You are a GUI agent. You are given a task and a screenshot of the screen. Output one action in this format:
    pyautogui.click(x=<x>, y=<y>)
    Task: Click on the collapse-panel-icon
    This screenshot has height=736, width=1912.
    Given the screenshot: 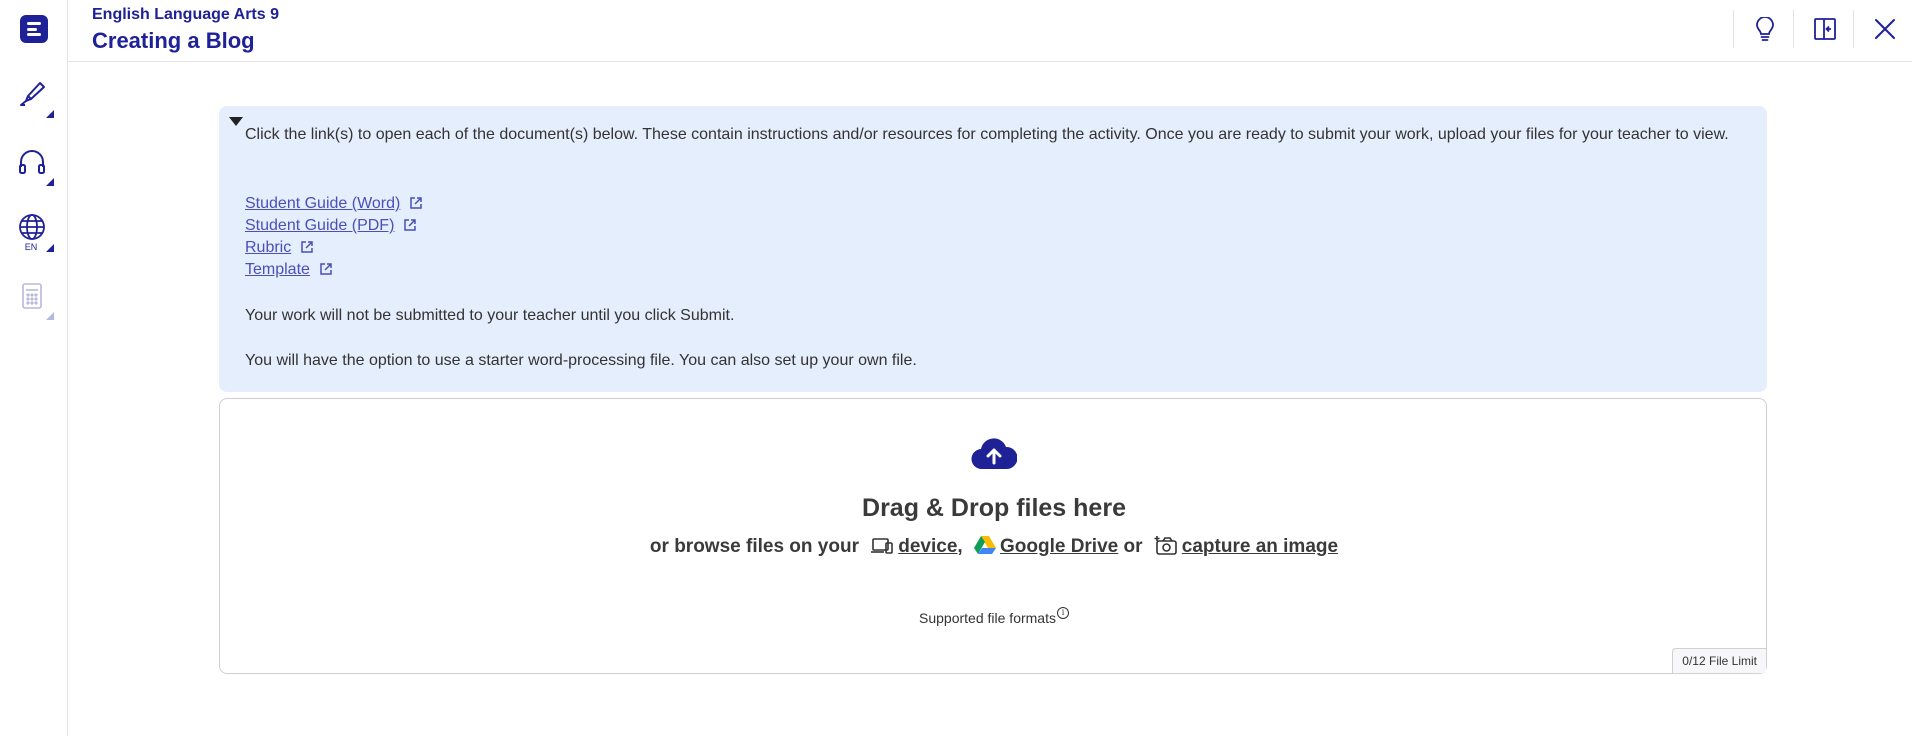 What is the action you would take?
    pyautogui.click(x=1825, y=29)
    